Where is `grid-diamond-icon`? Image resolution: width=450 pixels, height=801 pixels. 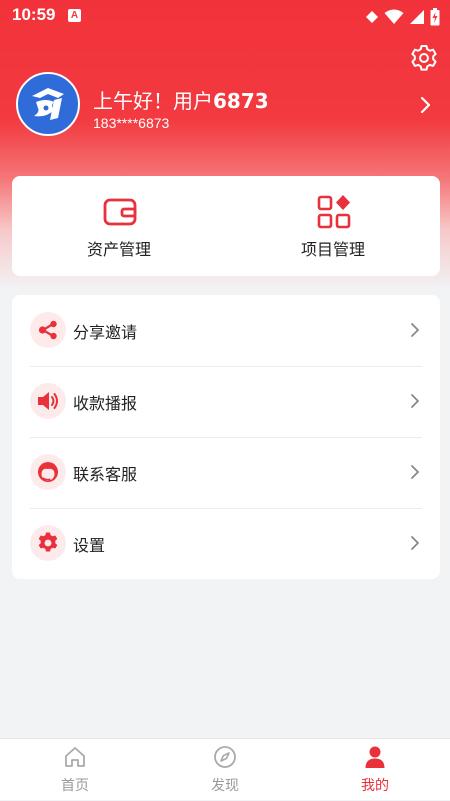 grid-diamond-icon is located at coordinates (334, 212).